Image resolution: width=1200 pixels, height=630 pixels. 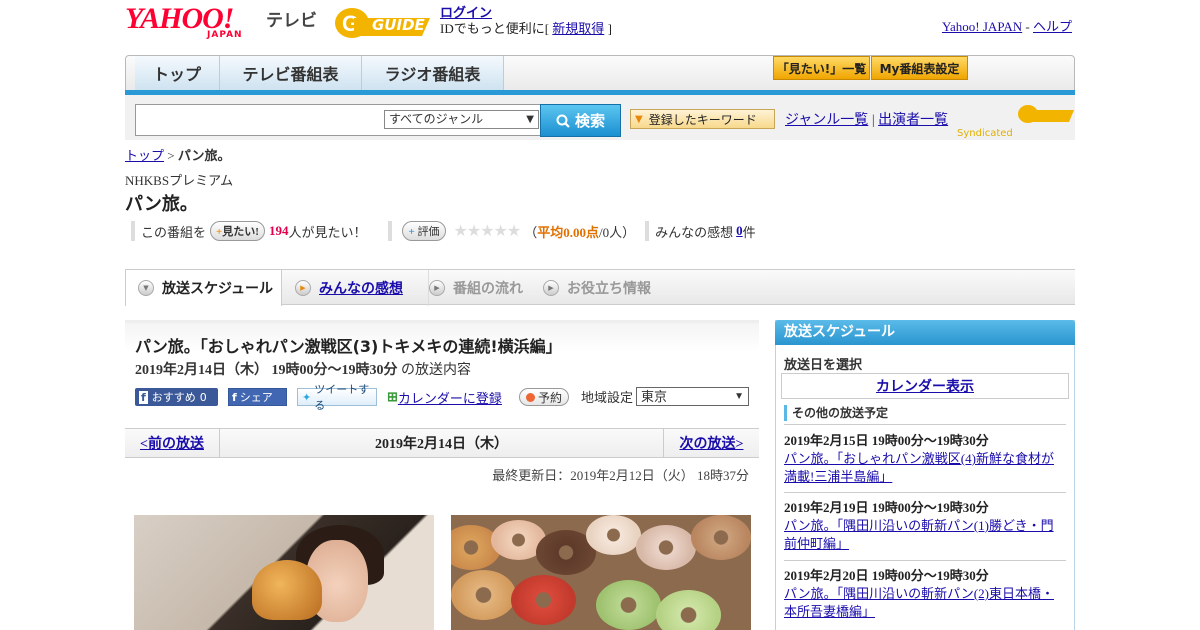 What do you see at coordinates (711, 443) in the screenshot?
I see `next-broadcast-link: 次の放送>` at bounding box center [711, 443].